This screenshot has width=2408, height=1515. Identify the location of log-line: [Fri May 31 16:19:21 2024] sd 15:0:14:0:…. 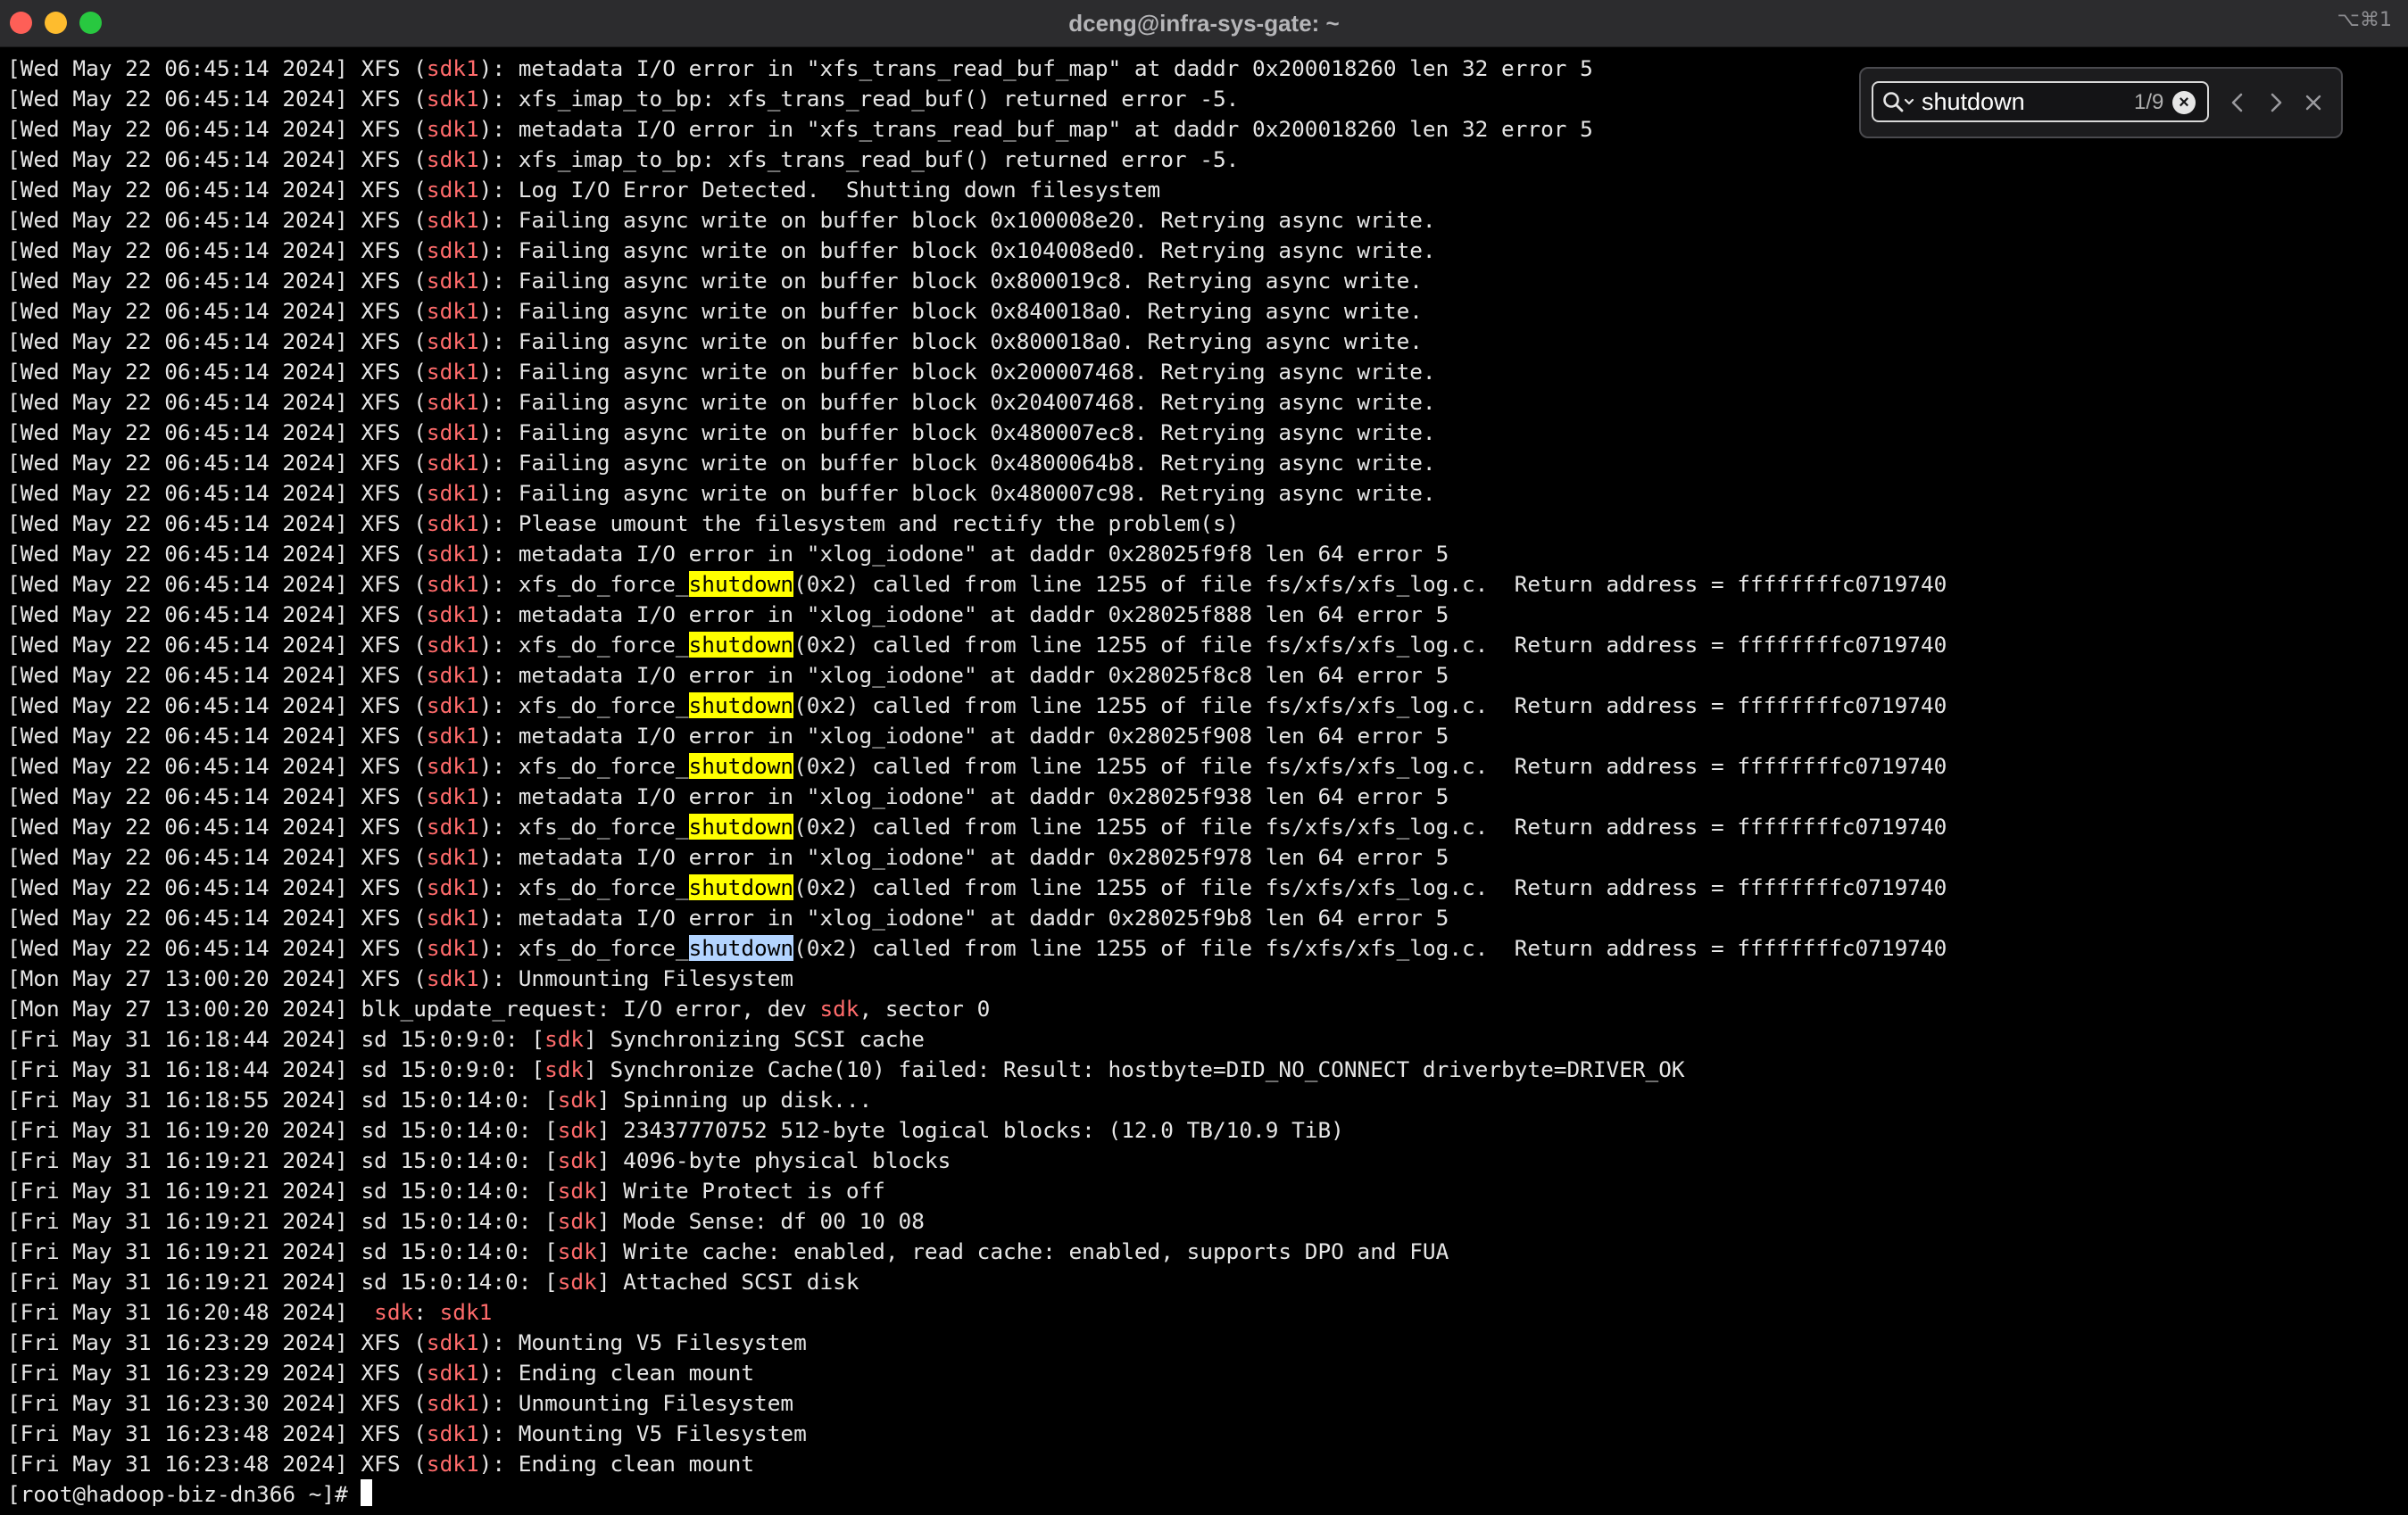
(1203, 1161).